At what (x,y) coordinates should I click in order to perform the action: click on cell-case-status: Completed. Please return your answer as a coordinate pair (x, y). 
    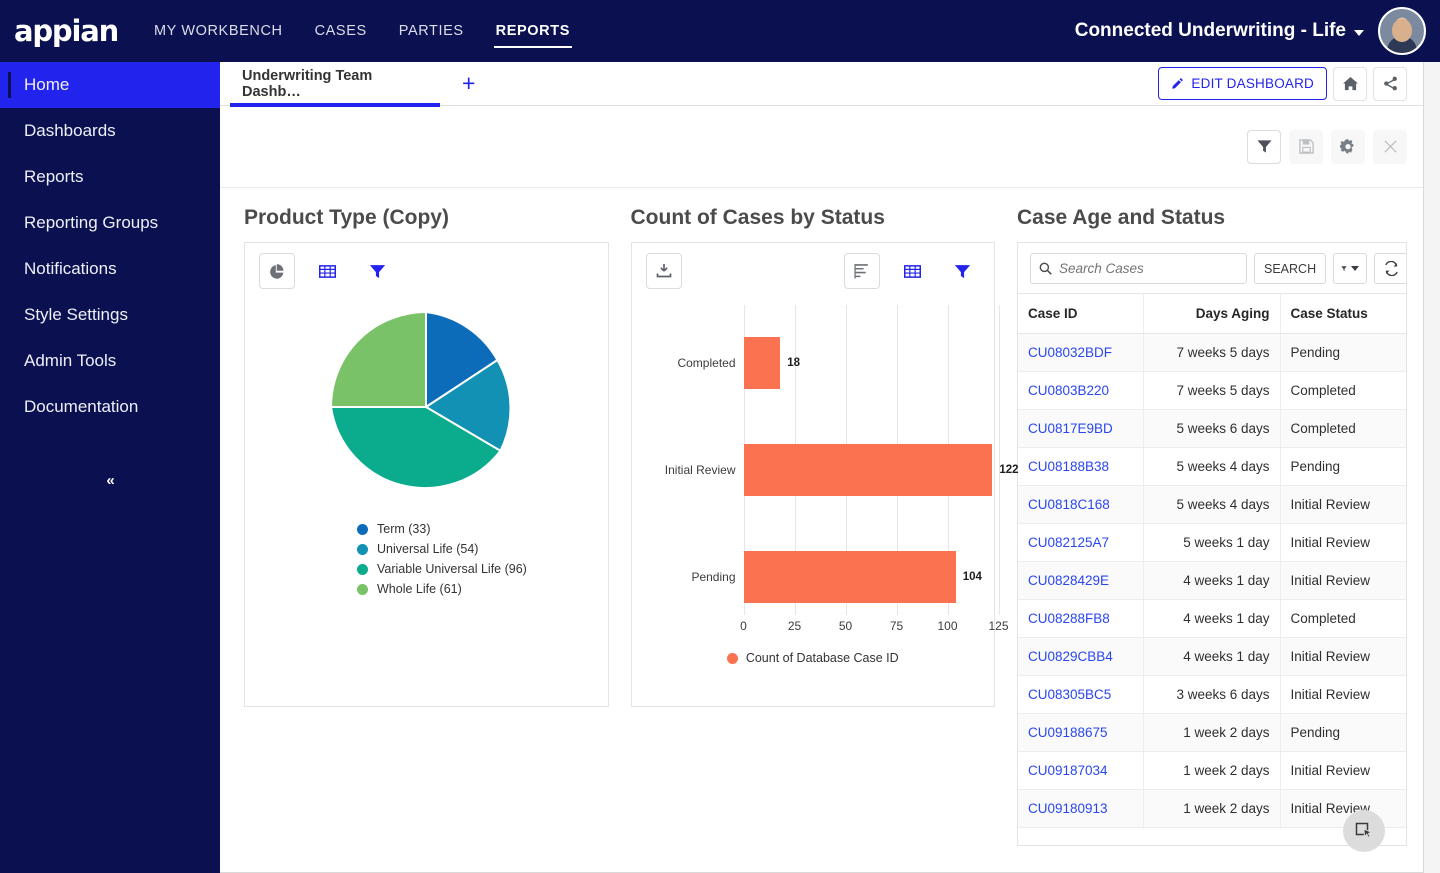
    Looking at the image, I should click on (1343, 390).